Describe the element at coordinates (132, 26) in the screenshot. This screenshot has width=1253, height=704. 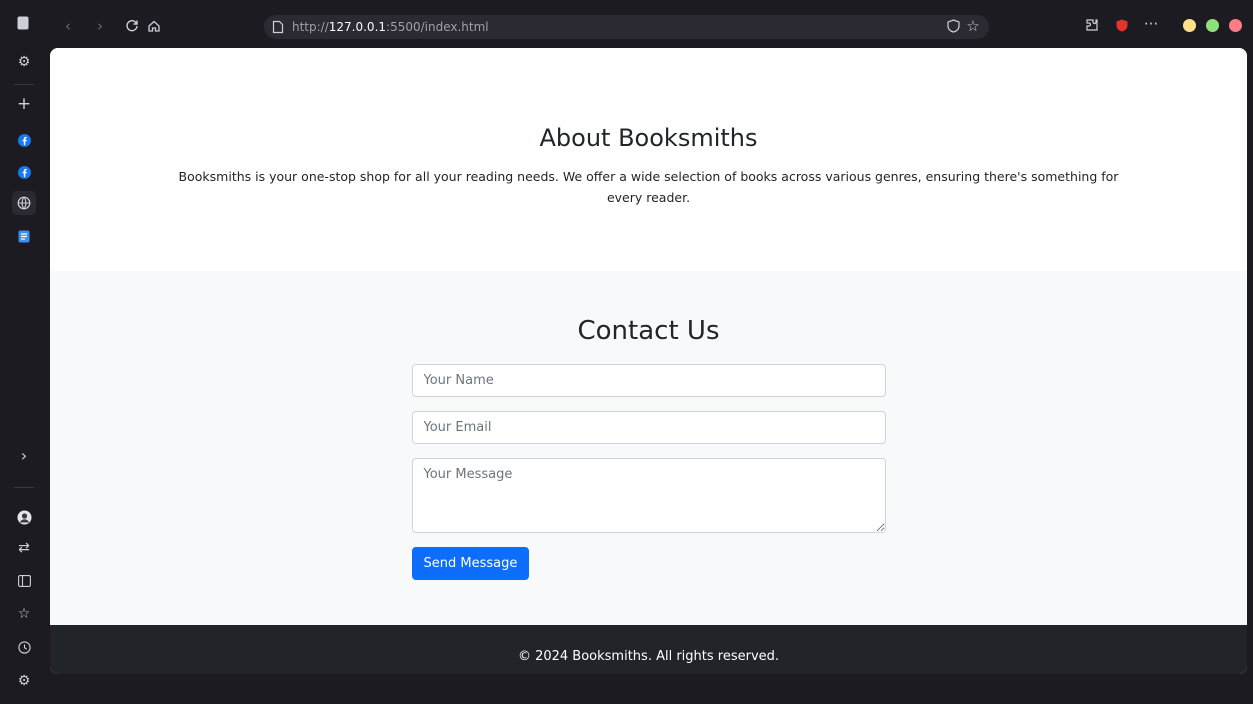
I see `reload-icon` at that location.